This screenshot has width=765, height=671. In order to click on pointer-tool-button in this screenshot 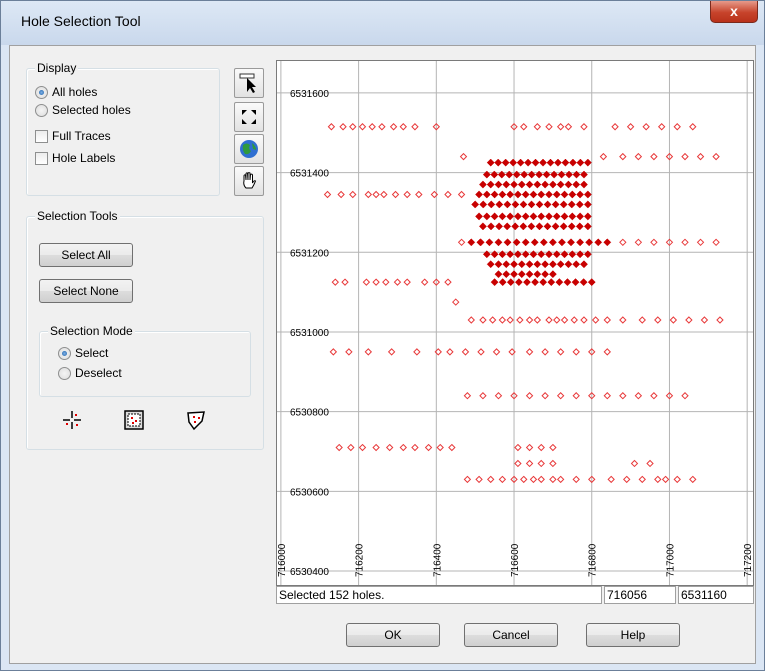, I will do `click(249, 83)`.